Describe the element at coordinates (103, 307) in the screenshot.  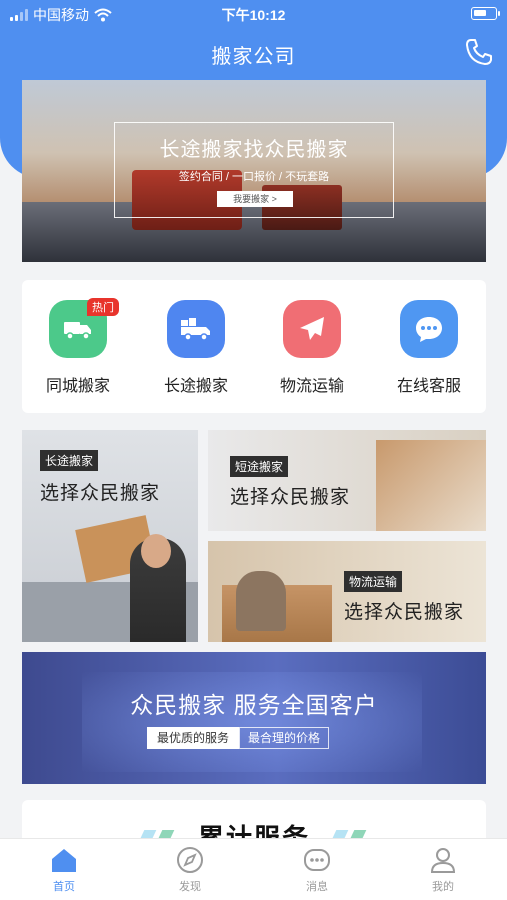
I see `hot-badge: 热门` at that location.